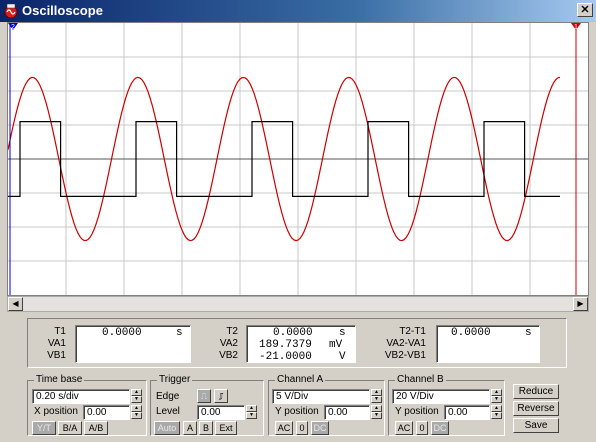  Describe the element at coordinates (285, 345) in the screenshot. I see `va2-value: 189.7379` at that location.